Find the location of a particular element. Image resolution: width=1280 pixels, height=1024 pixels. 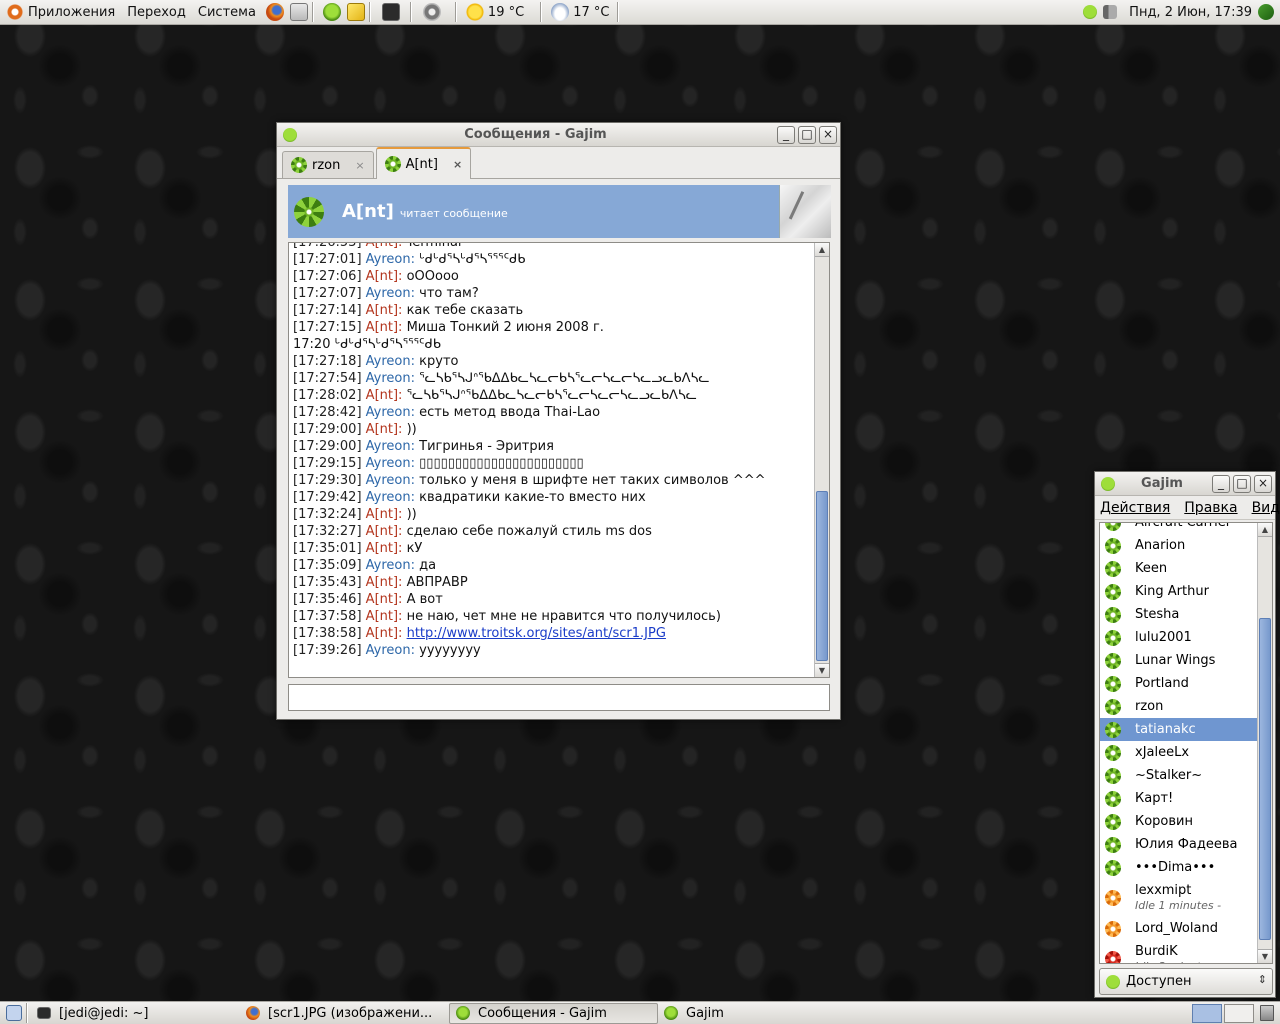

system-menu: Система is located at coordinates (227, 12).